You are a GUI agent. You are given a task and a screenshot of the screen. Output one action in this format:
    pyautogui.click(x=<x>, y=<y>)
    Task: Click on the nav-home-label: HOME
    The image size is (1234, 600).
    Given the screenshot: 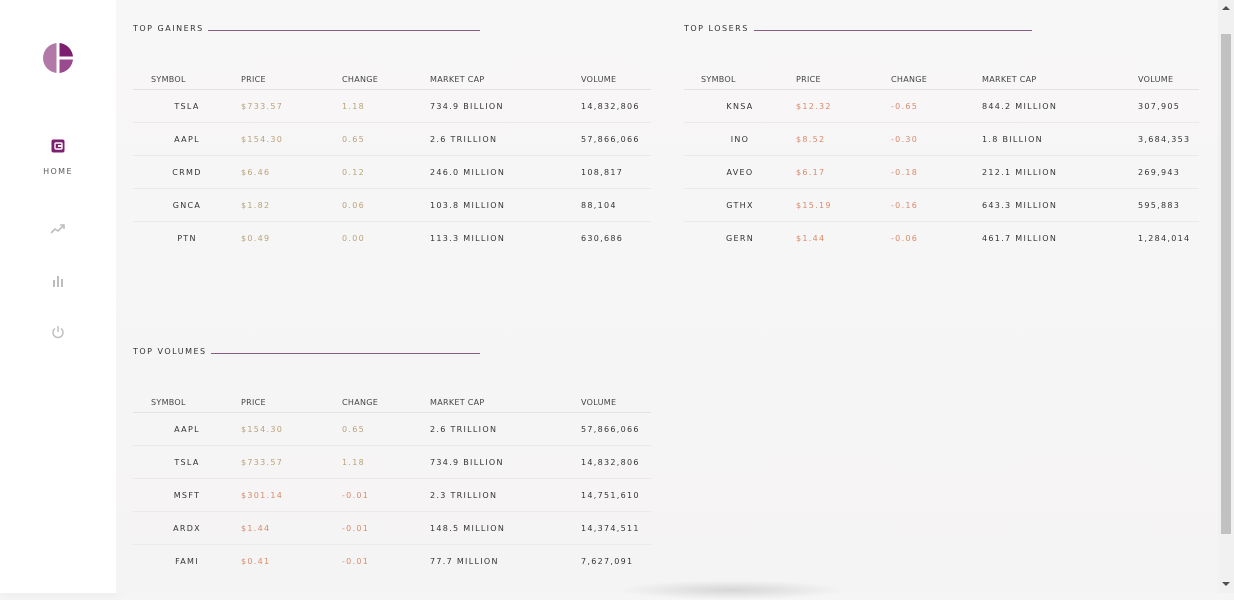 What is the action you would take?
    pyautogui.click(x=58, y=171)
    